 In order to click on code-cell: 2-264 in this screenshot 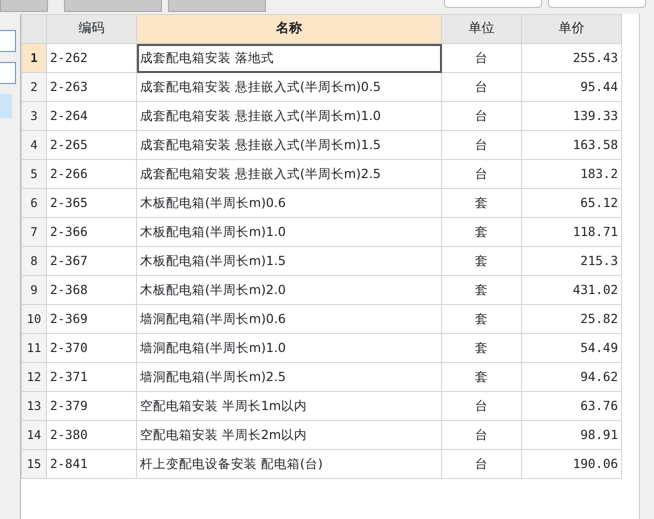, I will do `click(91, 116)`.